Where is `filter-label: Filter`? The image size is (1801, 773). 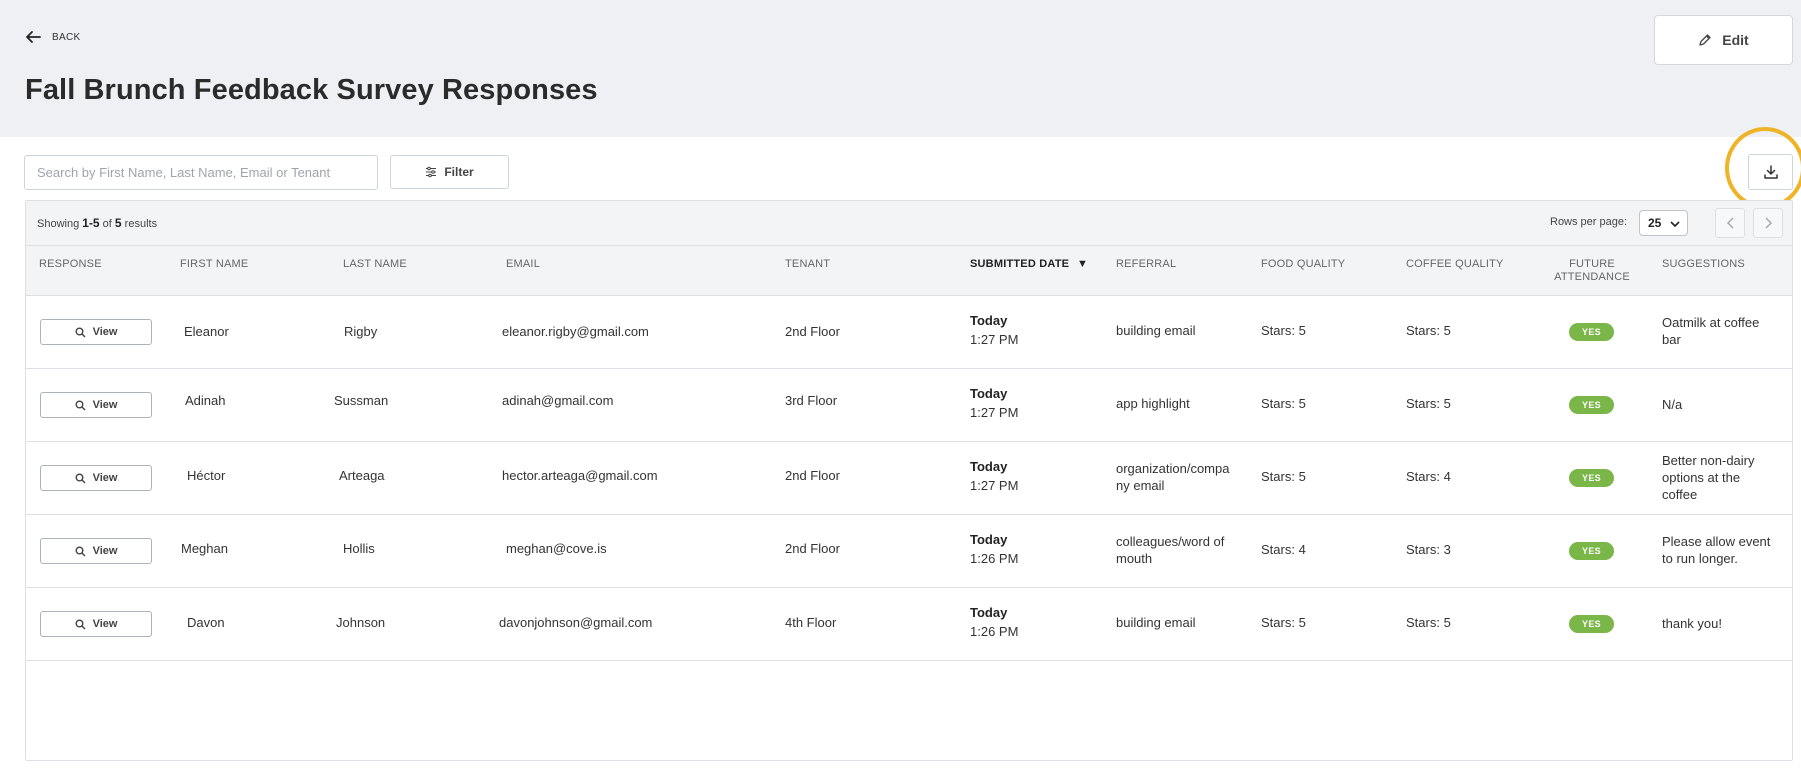 filter-label: Filter is located at coordinates (459, 172).